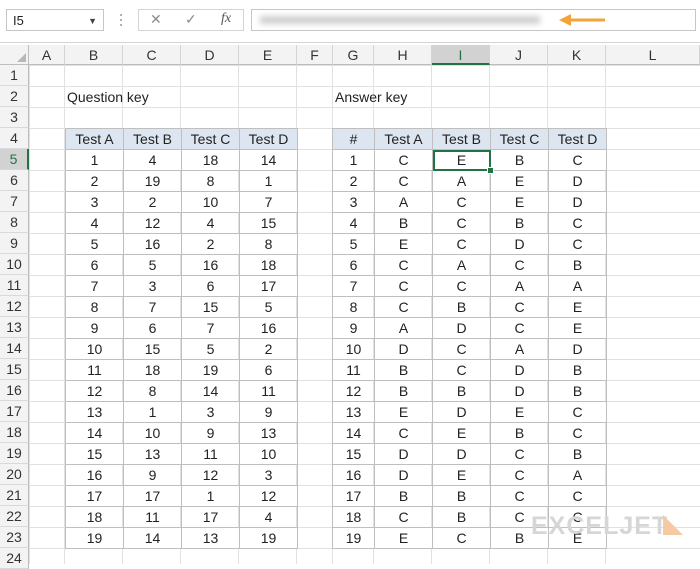  What do you see at coordinates (353, 391) in the screenshot?
I see `answer-cell: 12` at bounding box center [353, 391].